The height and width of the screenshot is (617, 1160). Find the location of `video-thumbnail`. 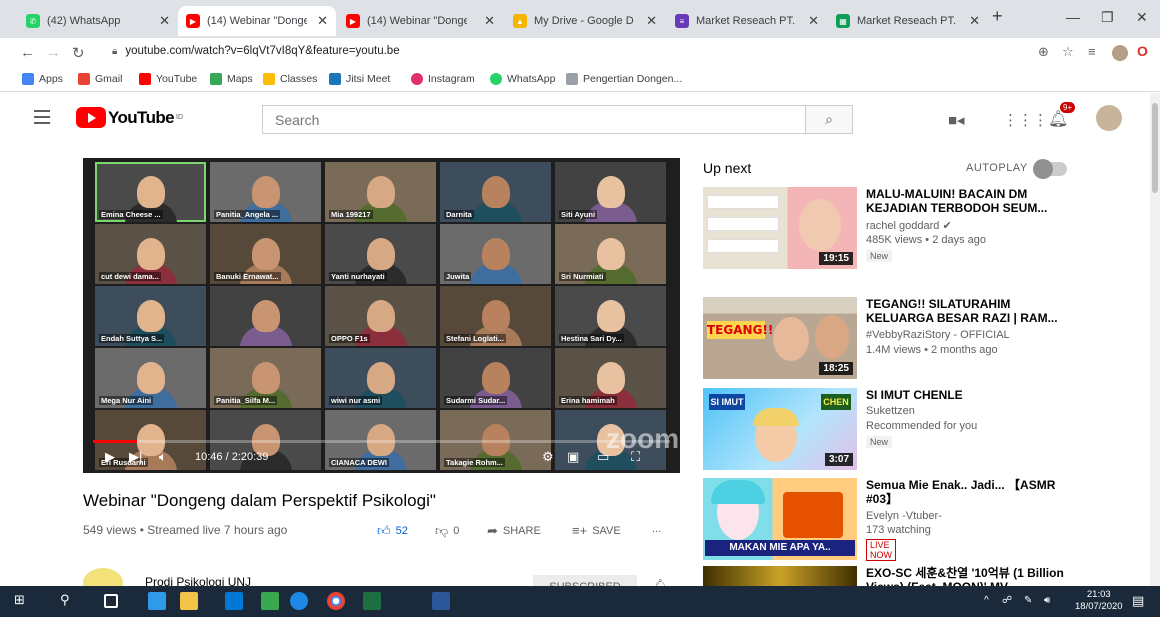

video-thumbnail is located at coordinates (780, 576).